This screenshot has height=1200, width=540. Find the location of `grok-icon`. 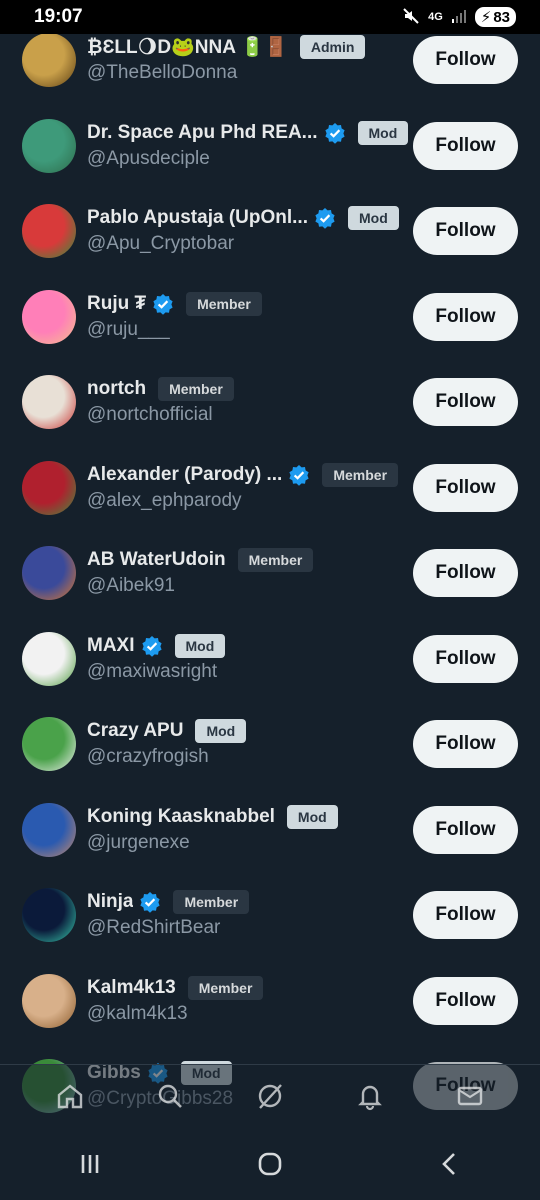

grok-icon is located at coordinates (270, 1098).